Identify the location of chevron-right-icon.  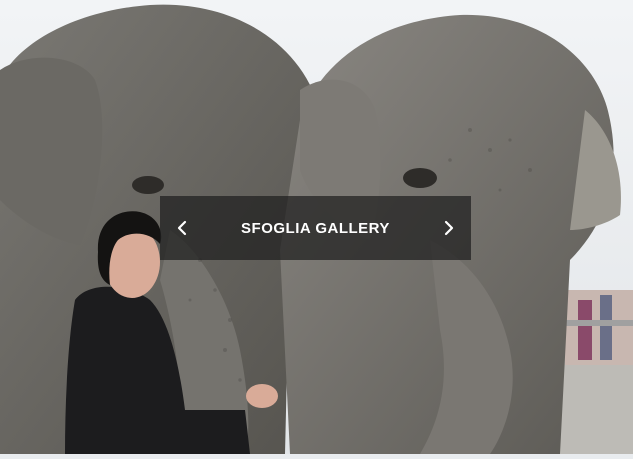
(449, 228).